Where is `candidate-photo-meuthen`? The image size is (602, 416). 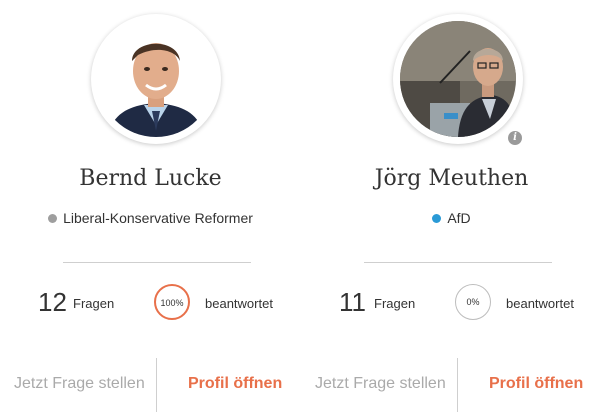 candidate-photo-meuthen is located at coordinates (458, 79).